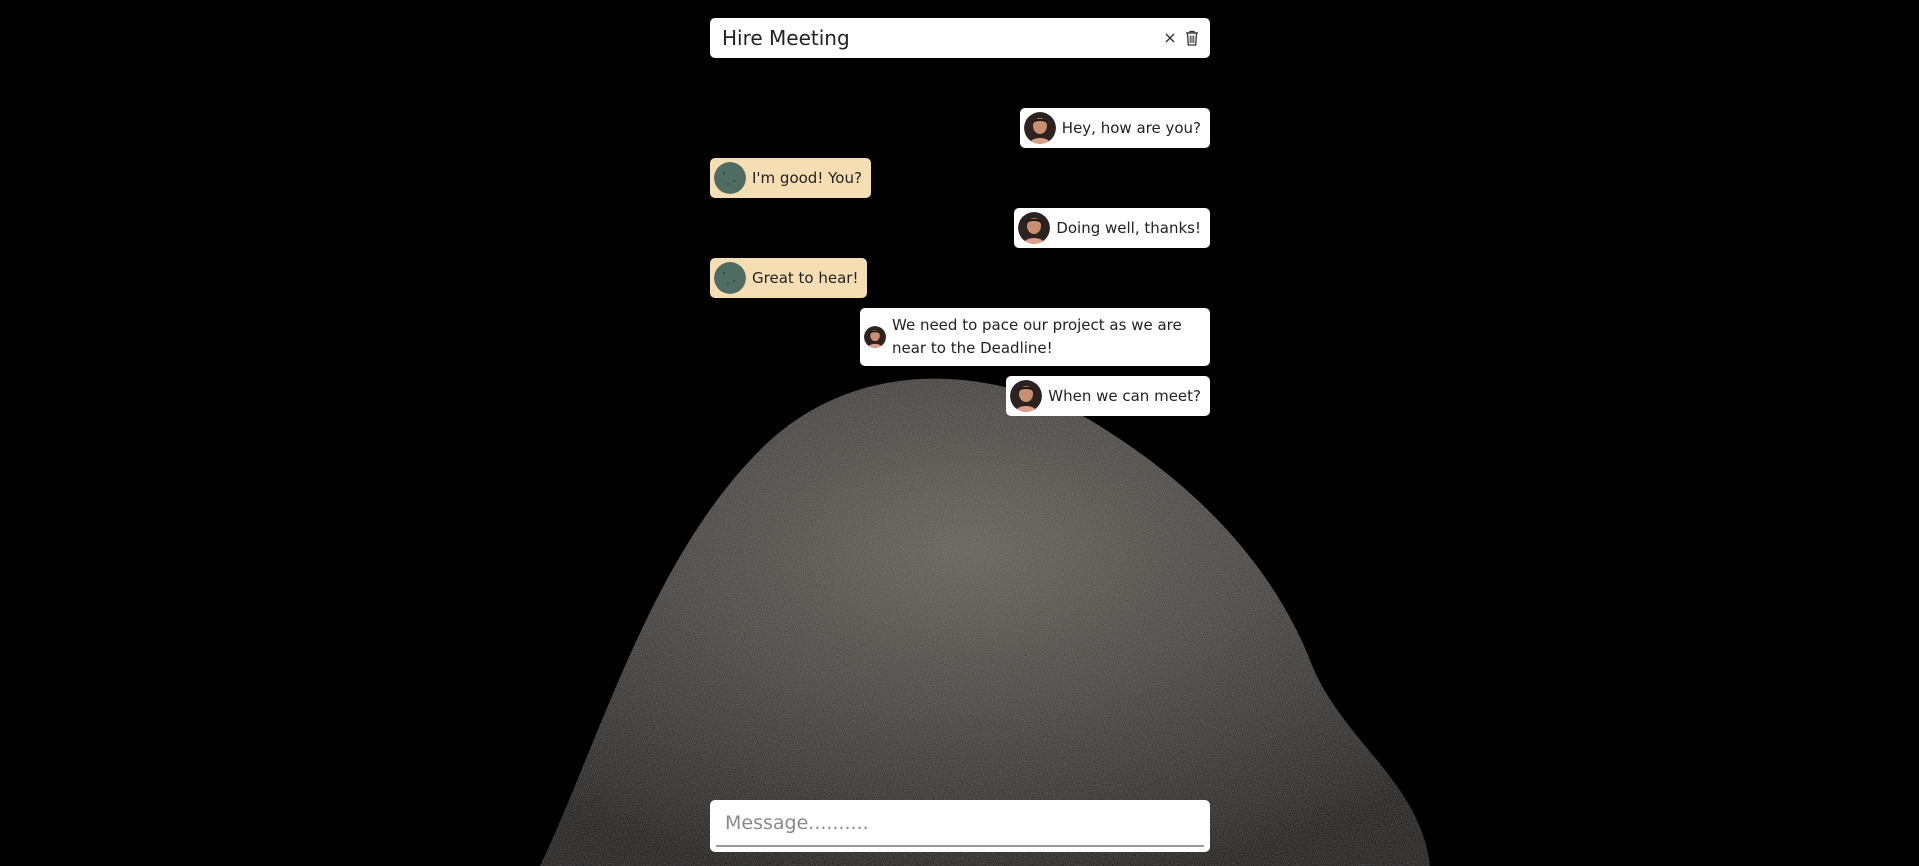 This screenshot has width=1919, height=866. I want to click on message-bubble-outgoing: Doing well, thanks!, so click(1112, 228).